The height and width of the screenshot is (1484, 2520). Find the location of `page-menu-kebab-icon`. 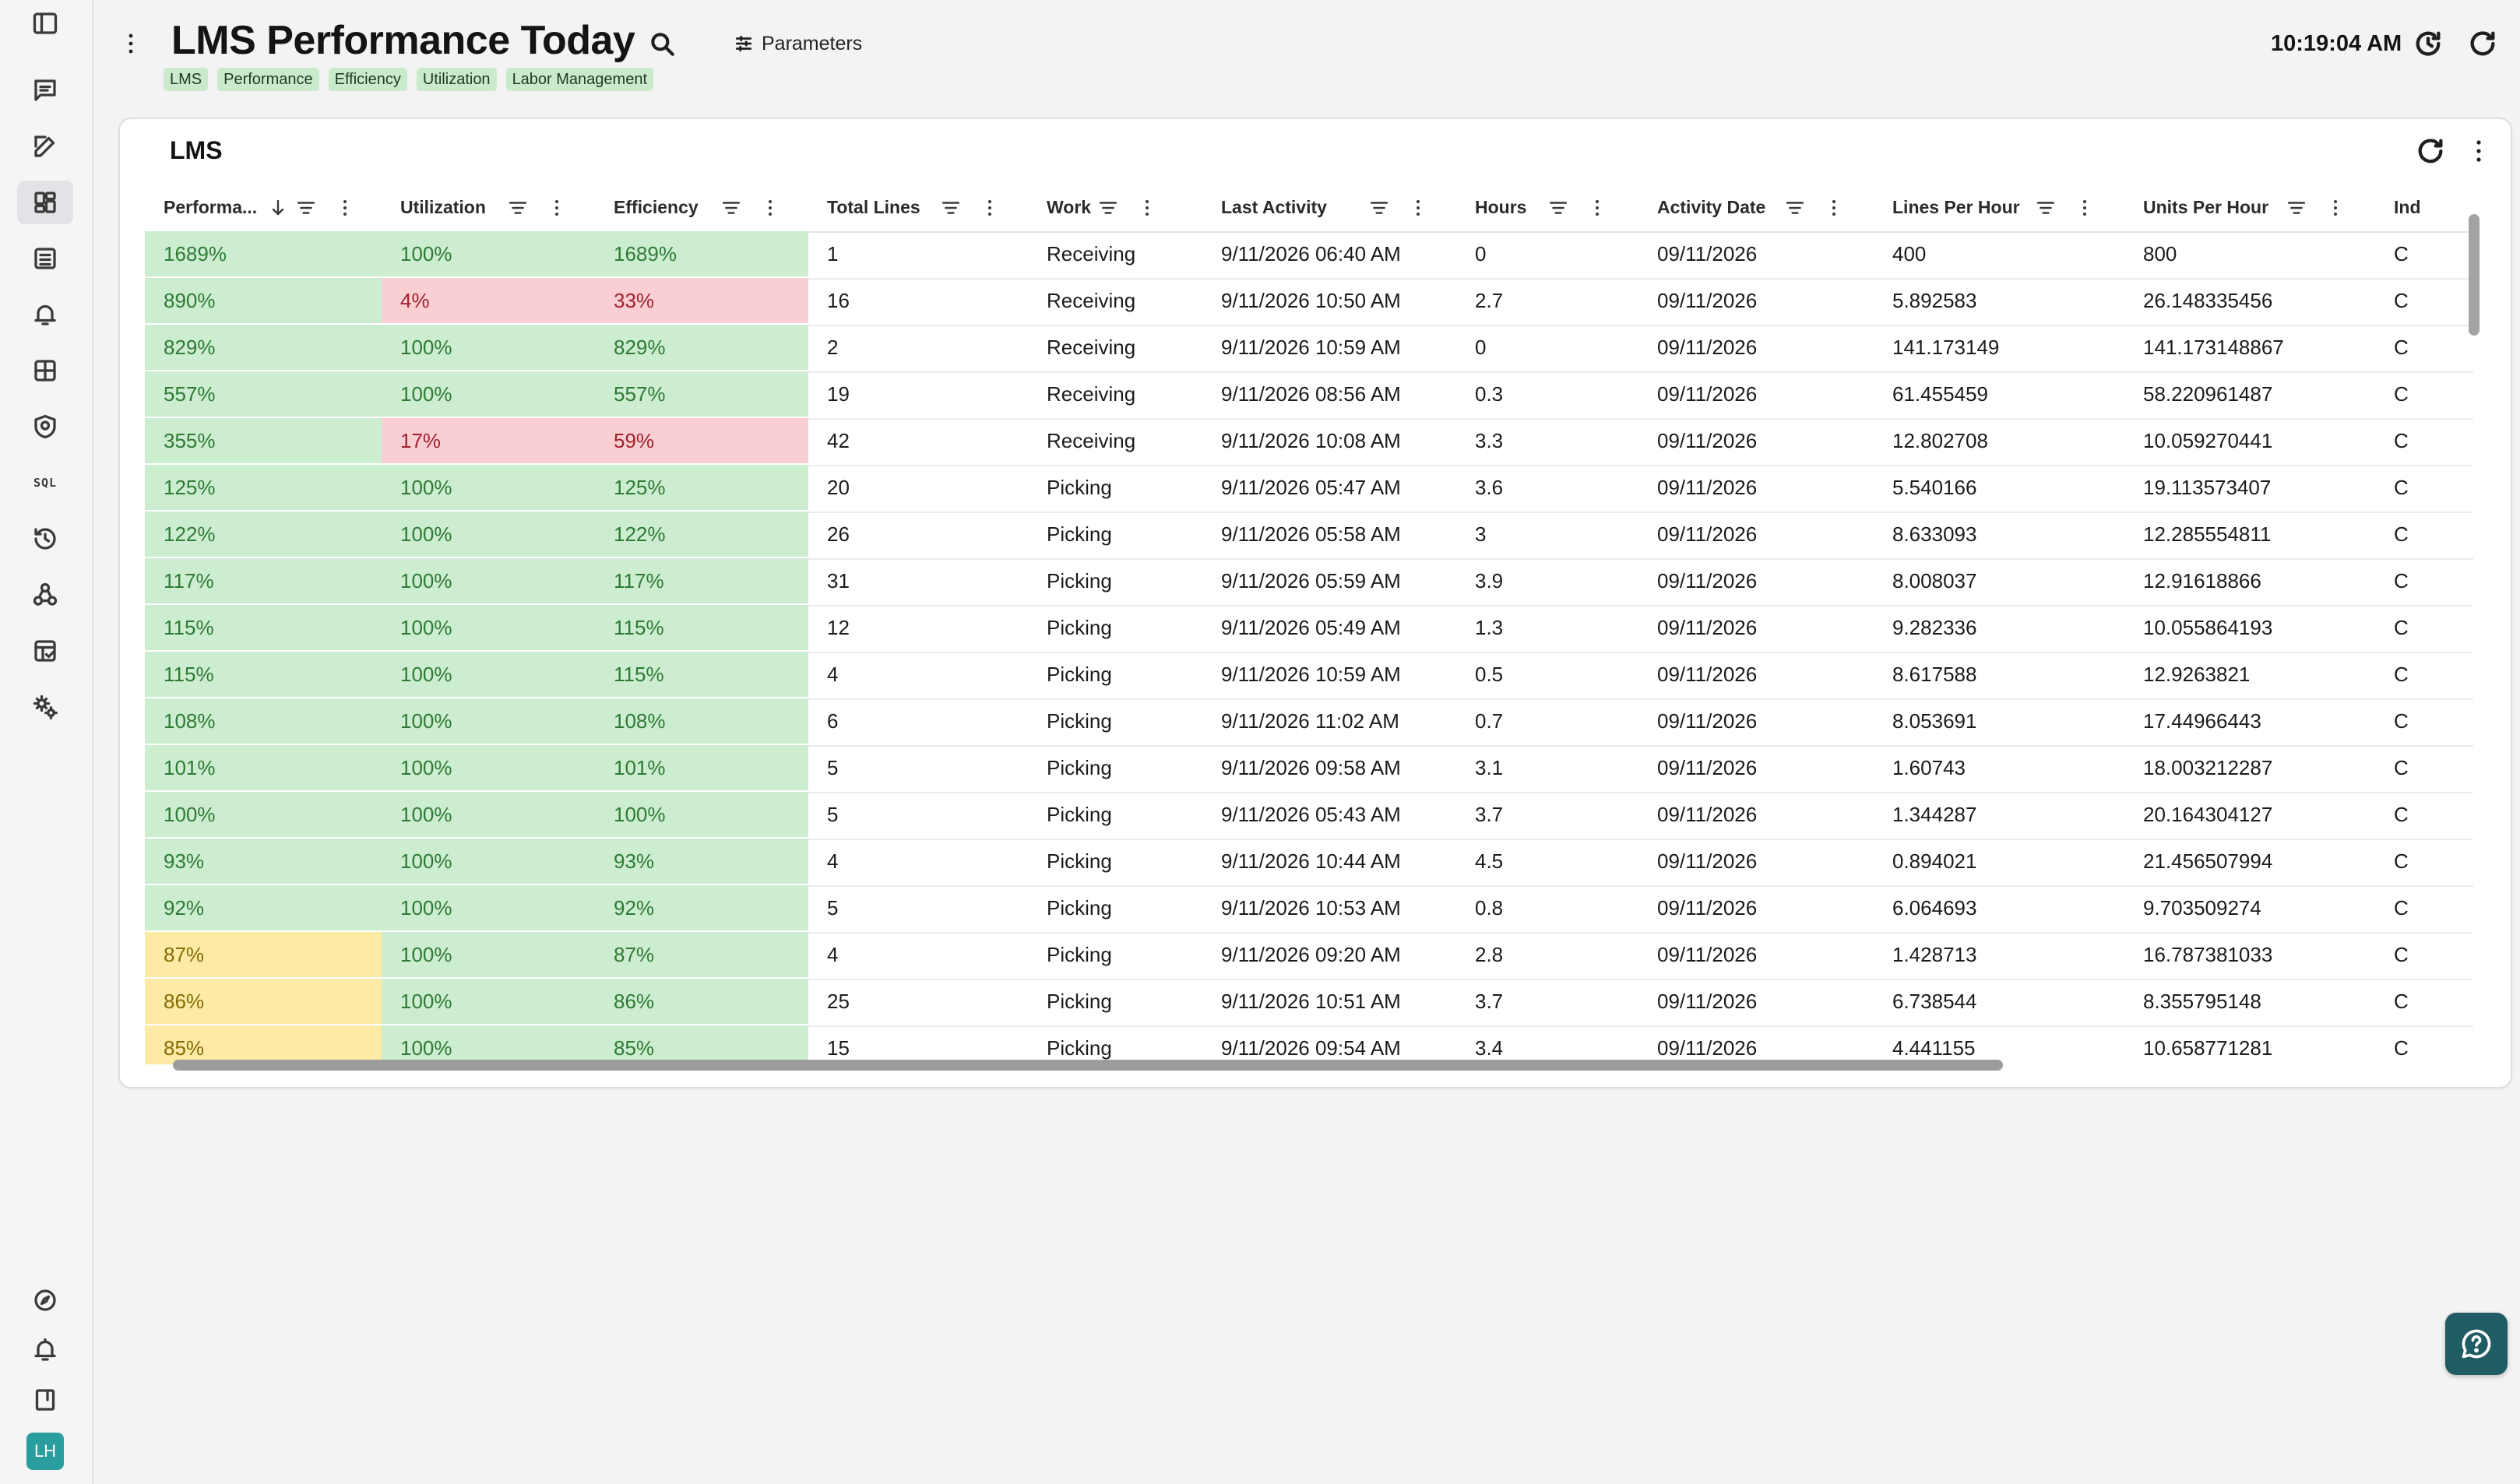

page-menu-kebab-icon is located at coordinates (131, 43).